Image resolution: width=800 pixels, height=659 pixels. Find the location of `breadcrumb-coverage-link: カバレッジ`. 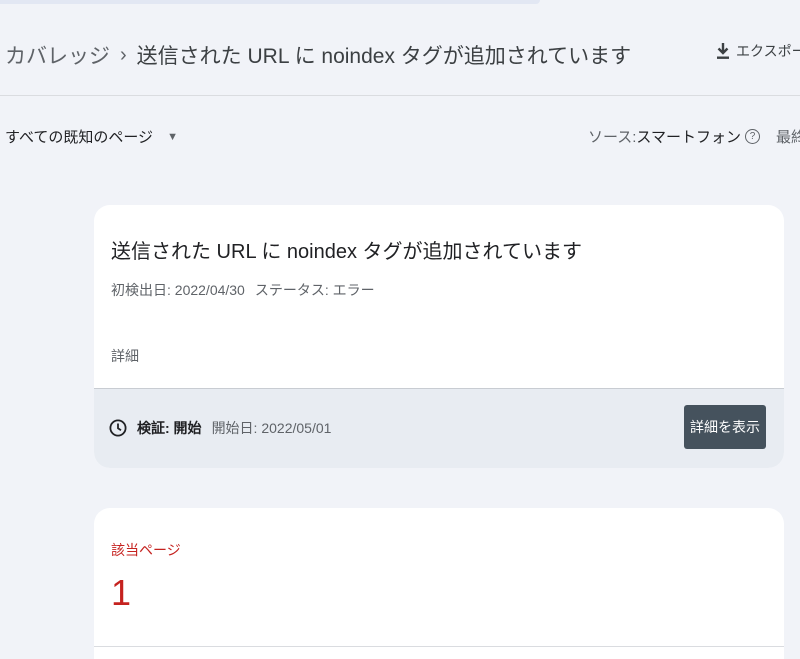

breadcrumb-coverage-link: カバレッジ is located at coordinates (57, 55).